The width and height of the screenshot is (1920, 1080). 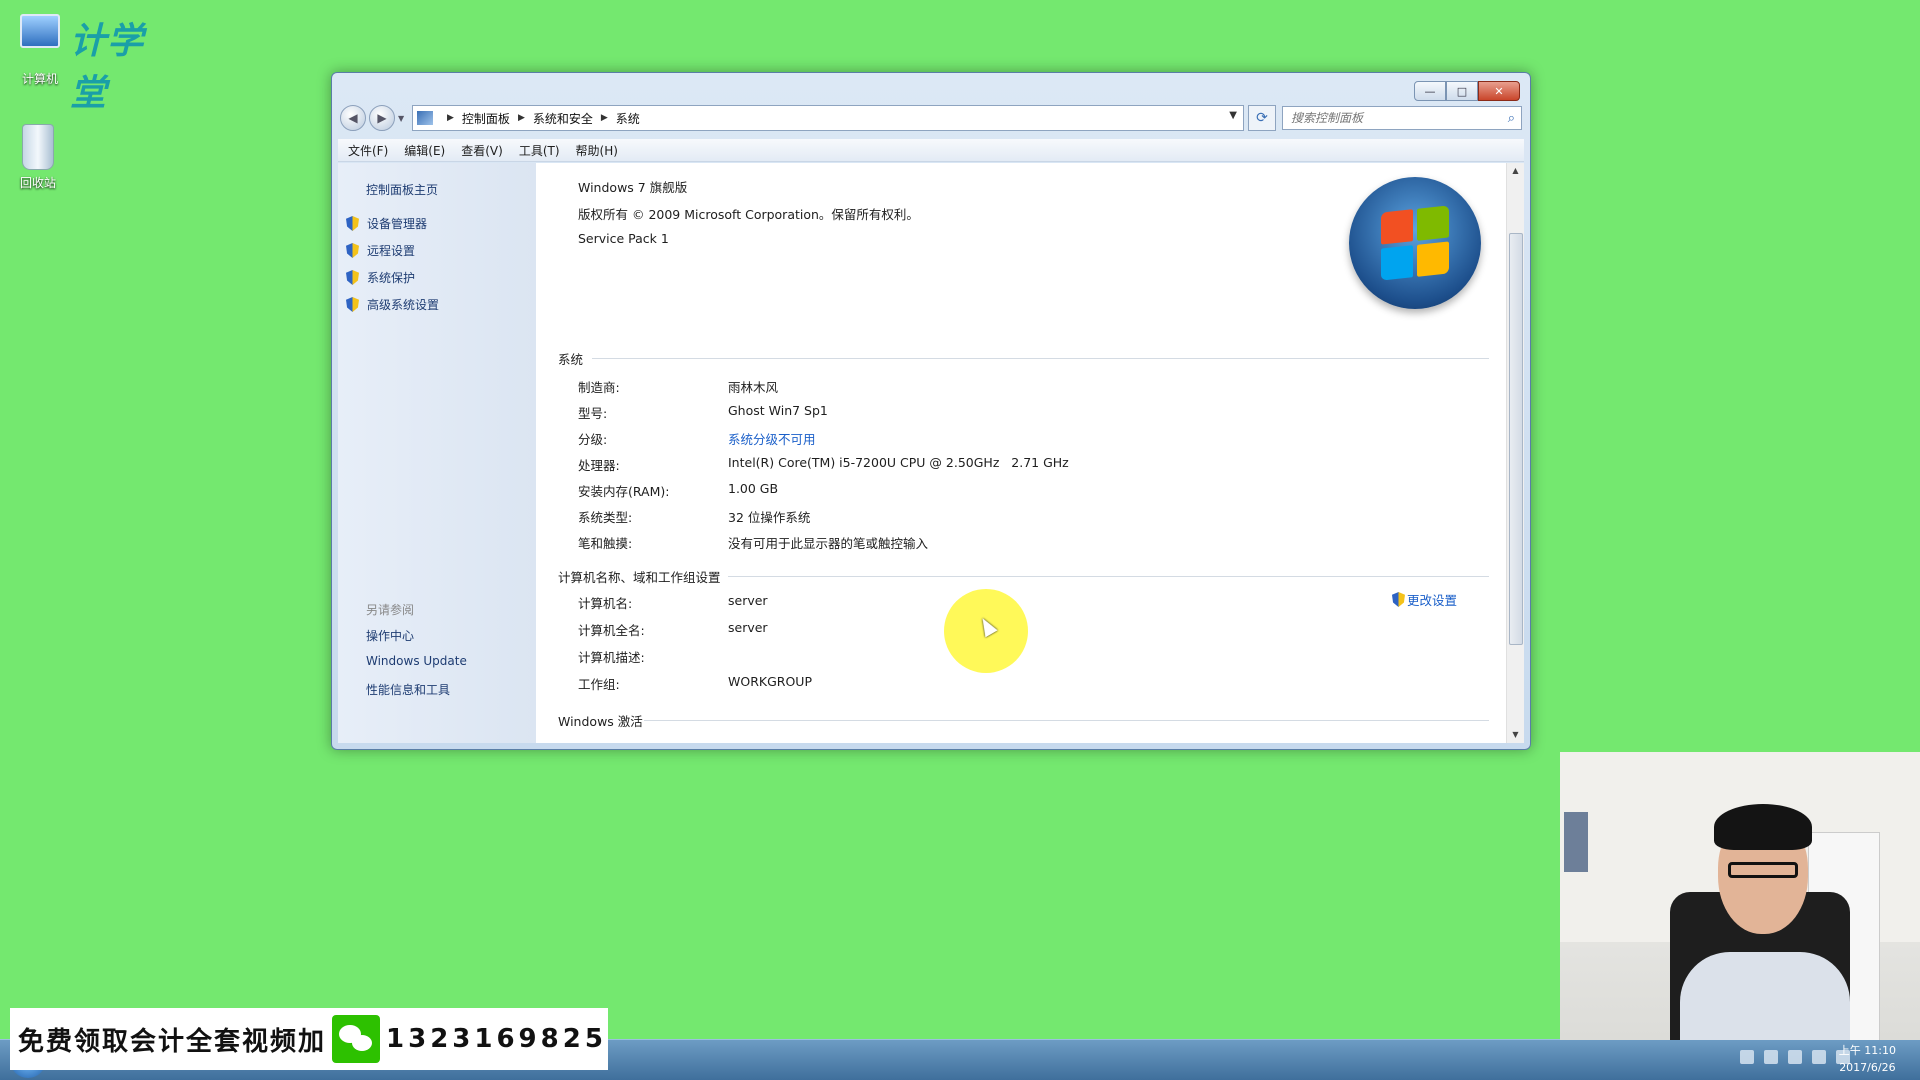 I want to click on back-button: ◀, so click(x=353, y=118).